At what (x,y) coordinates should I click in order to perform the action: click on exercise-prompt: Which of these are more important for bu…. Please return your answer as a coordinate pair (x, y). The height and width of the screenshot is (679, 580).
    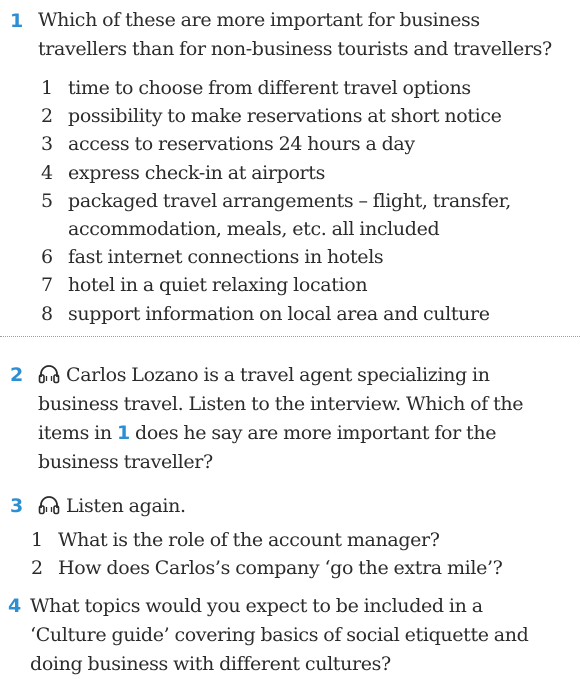
    Looking at the image, I should click on (308, 35).